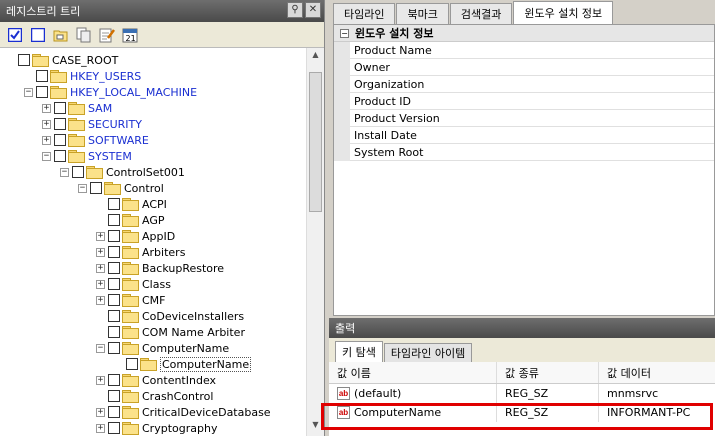 Image resolution: width=715 pixels, height=436 pixels. Describe the element at coordinates (61, 35) in the screenshot. I see `open-folder-icon` at that location.